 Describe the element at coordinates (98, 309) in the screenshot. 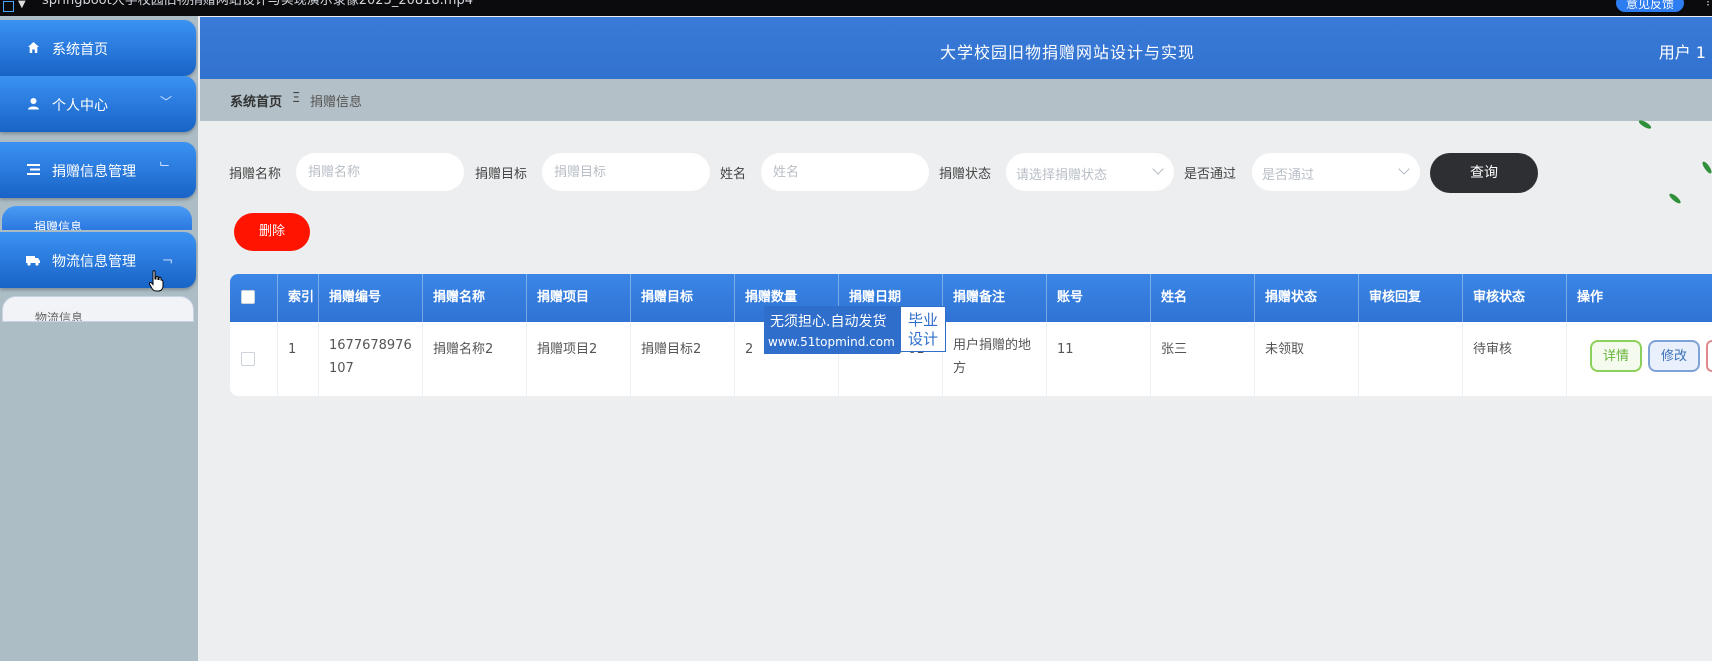

I see `sidebar-subitem-logistics-info: 物流信息` at that location.